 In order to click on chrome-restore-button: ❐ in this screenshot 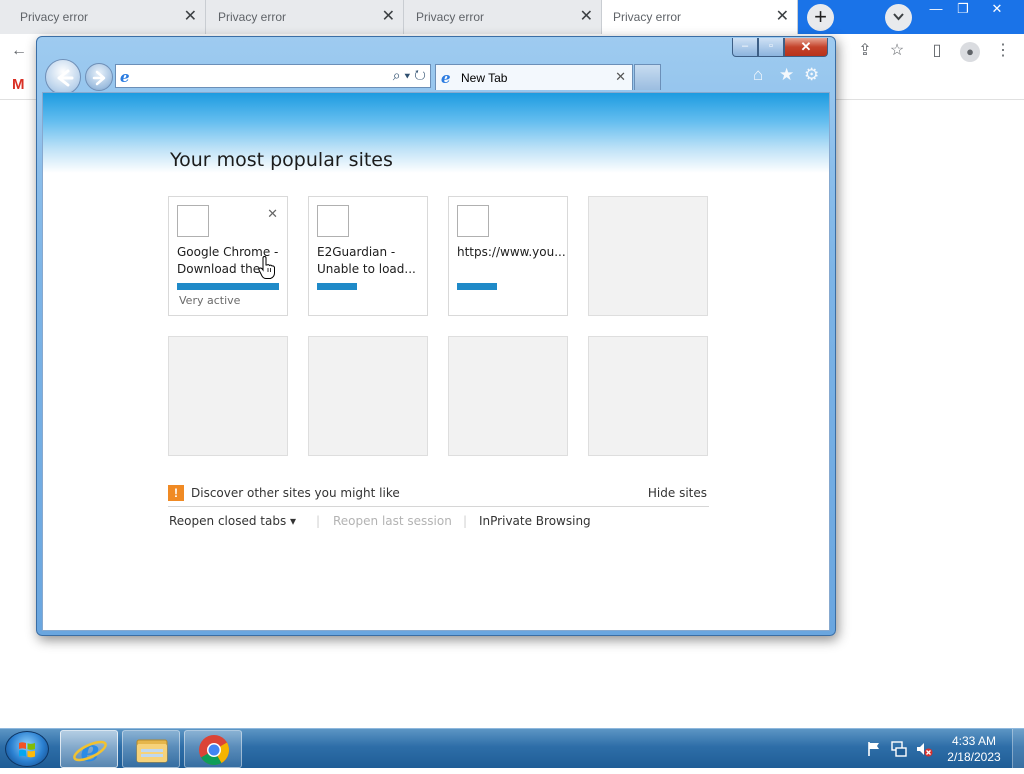, I will do `click(963, 10)`.